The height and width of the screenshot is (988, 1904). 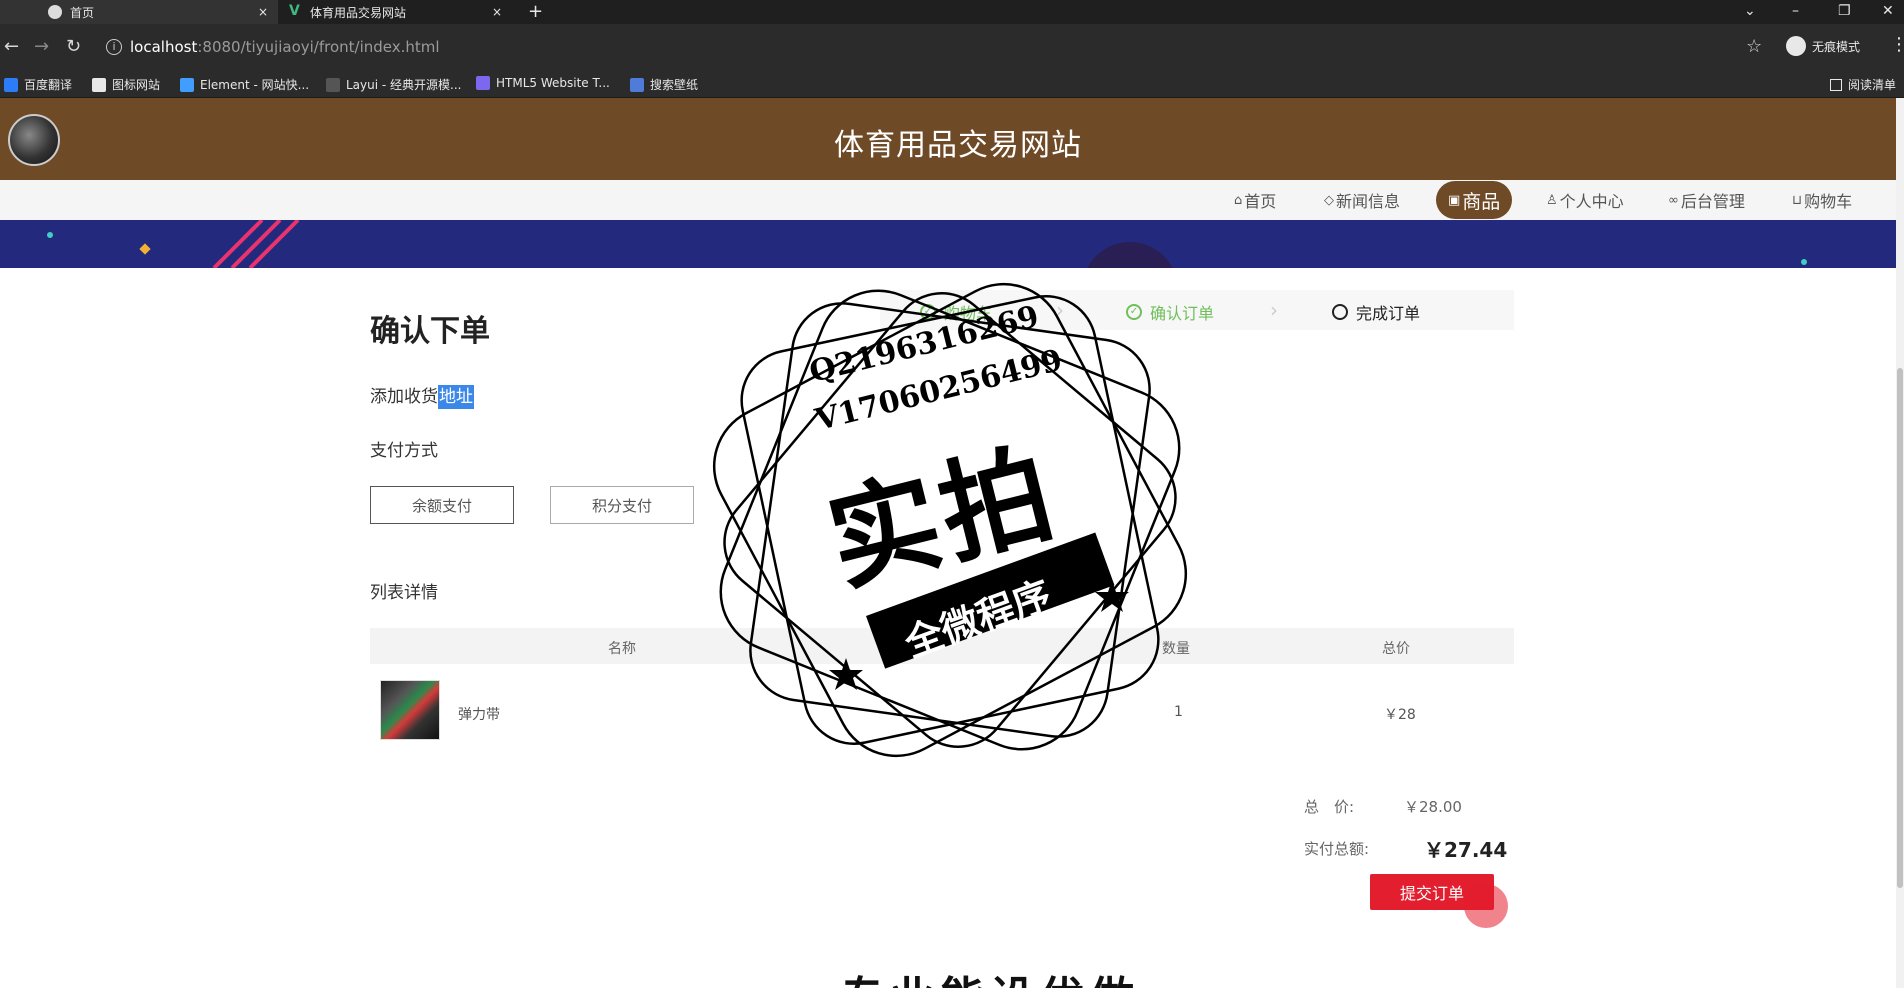 I want to click on total-price-label: 总 价:, so click(x=1329, y=807).